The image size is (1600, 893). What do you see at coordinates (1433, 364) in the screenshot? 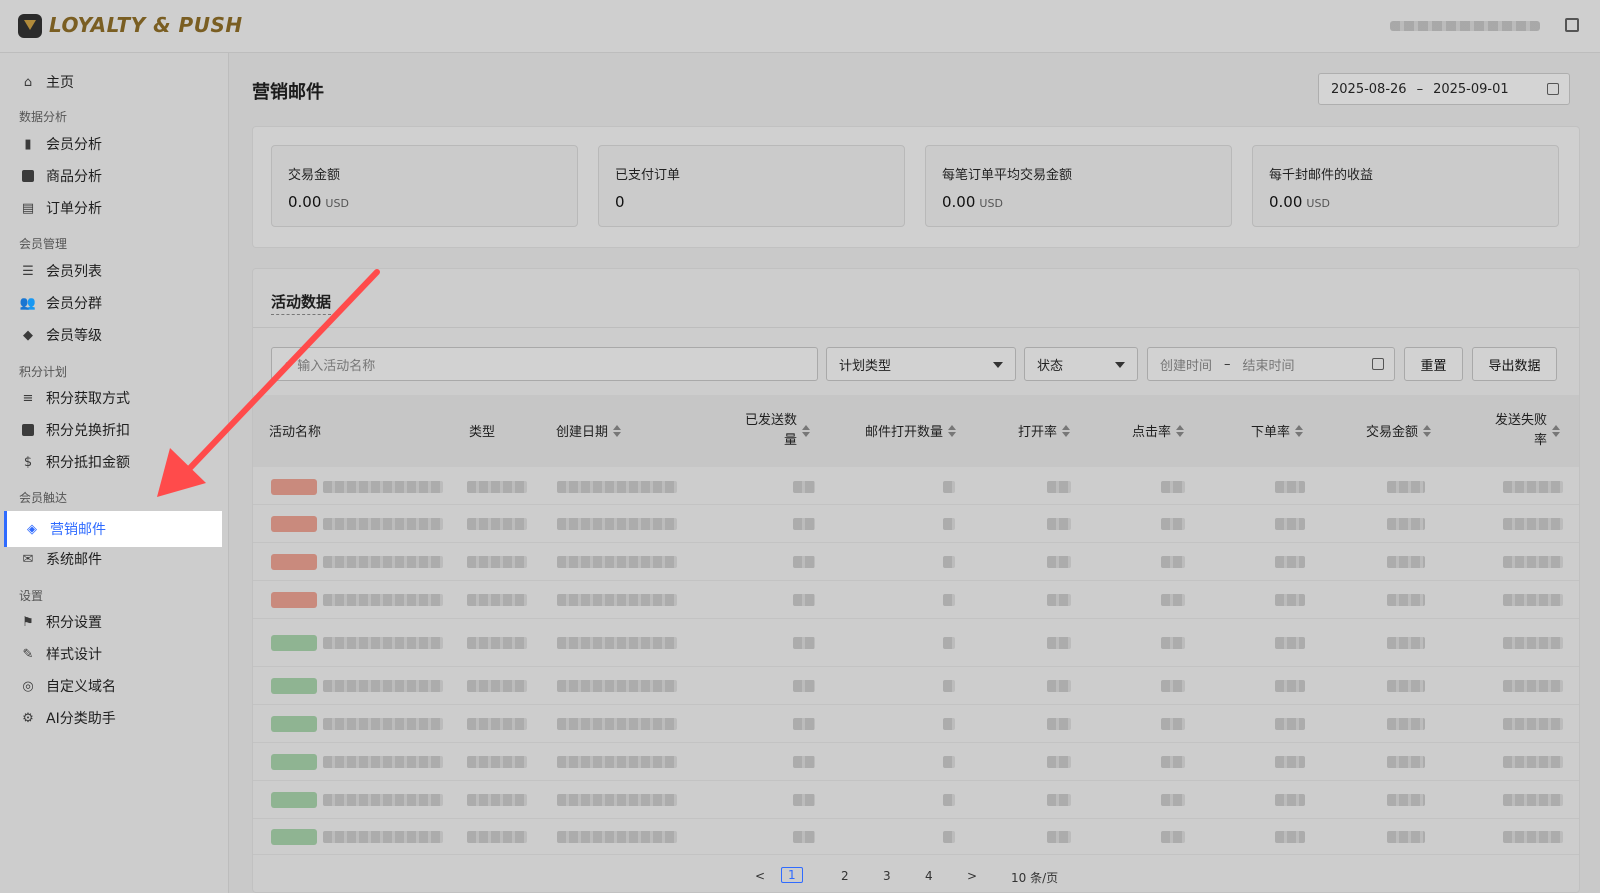
I see `reset-button: 重置` at bounding box center [1433, 364].